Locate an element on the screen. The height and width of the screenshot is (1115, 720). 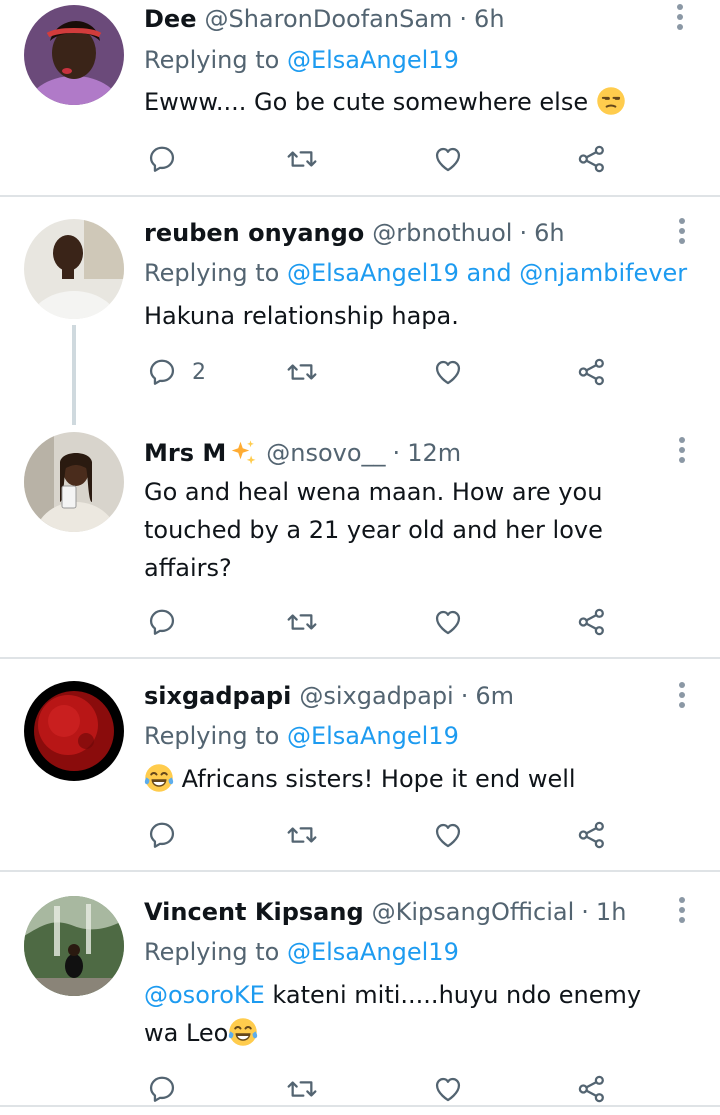
mention-link: @osoroKE is located at coordinates (204, 995).